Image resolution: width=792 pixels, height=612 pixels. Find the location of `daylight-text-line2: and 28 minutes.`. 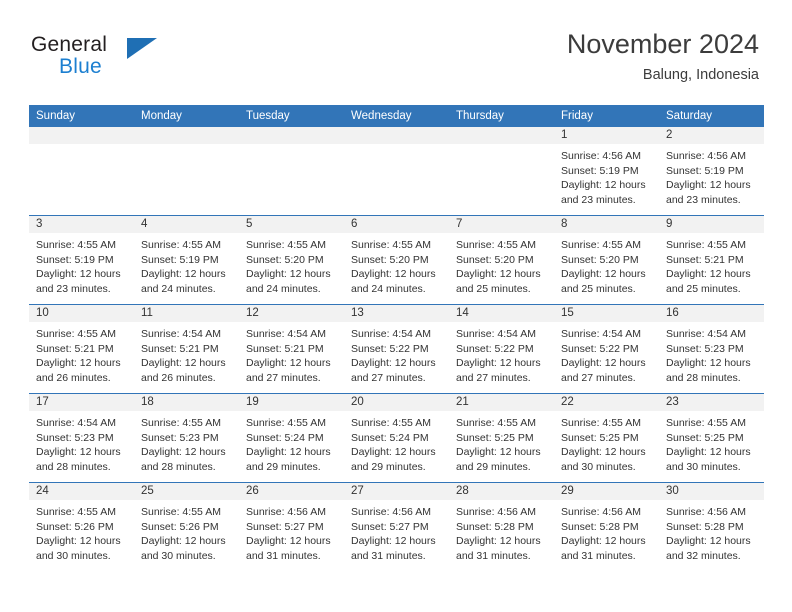

daylight-text-line2: and 28 minutes. is located at coordinates (178, 466).